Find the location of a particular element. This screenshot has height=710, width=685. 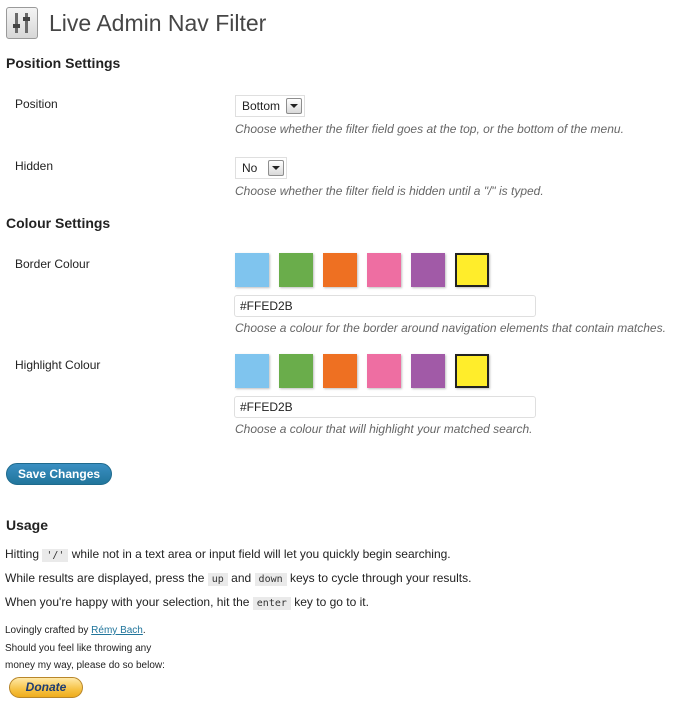

highlight-colour-swatches is located at coordinates (367, 371).